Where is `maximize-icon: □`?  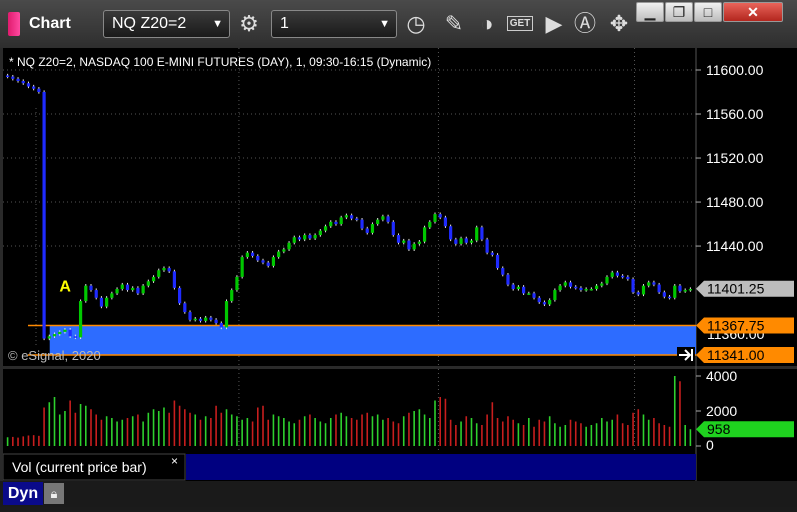
maximize-icon: □ is located at coordinates (708, 12).